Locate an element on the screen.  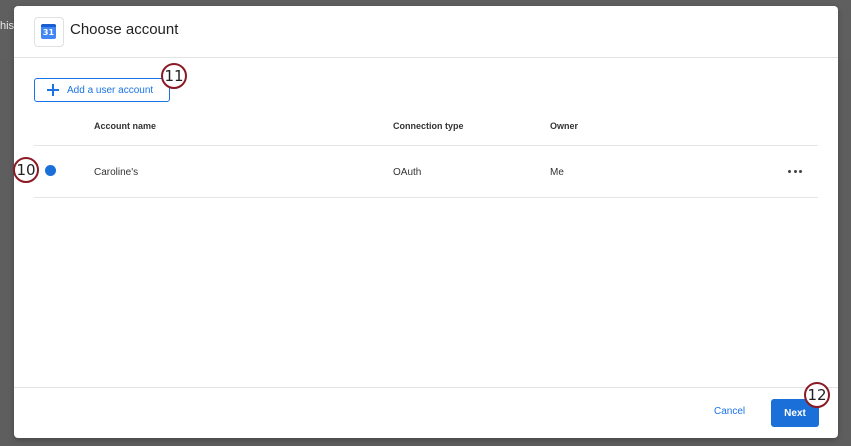
callout-badge-add-account: 11 is located at coordinates (174, 76).